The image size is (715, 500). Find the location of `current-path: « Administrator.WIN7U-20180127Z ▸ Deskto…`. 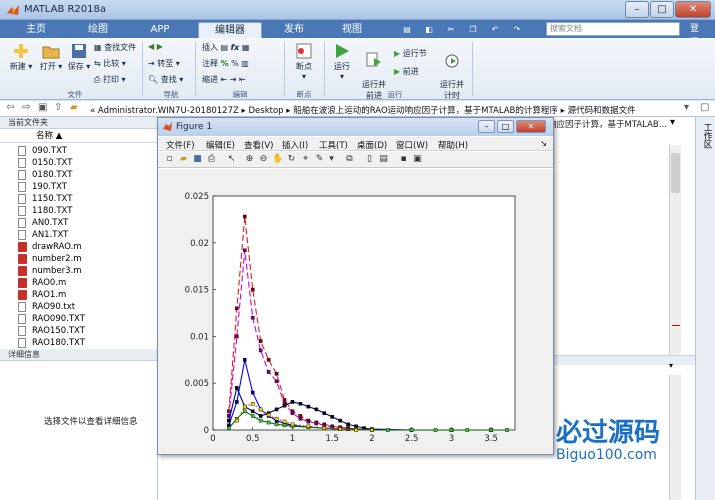

current-path: « Administrator.WIN7U-20180127Z ▸ Deskto… is located at coordinates (363, 110).